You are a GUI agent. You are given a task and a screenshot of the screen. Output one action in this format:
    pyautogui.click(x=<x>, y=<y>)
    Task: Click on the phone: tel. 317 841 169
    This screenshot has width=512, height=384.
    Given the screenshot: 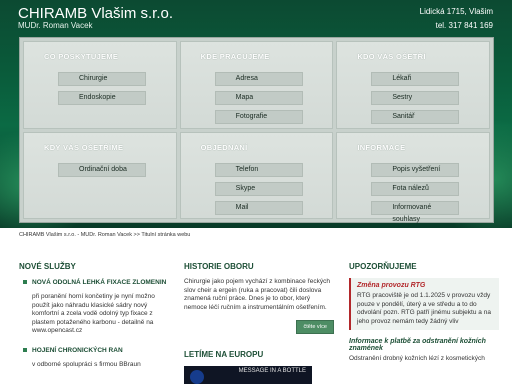 What is the action you would take?
    pyautogui.click(x=464, y=25)
    